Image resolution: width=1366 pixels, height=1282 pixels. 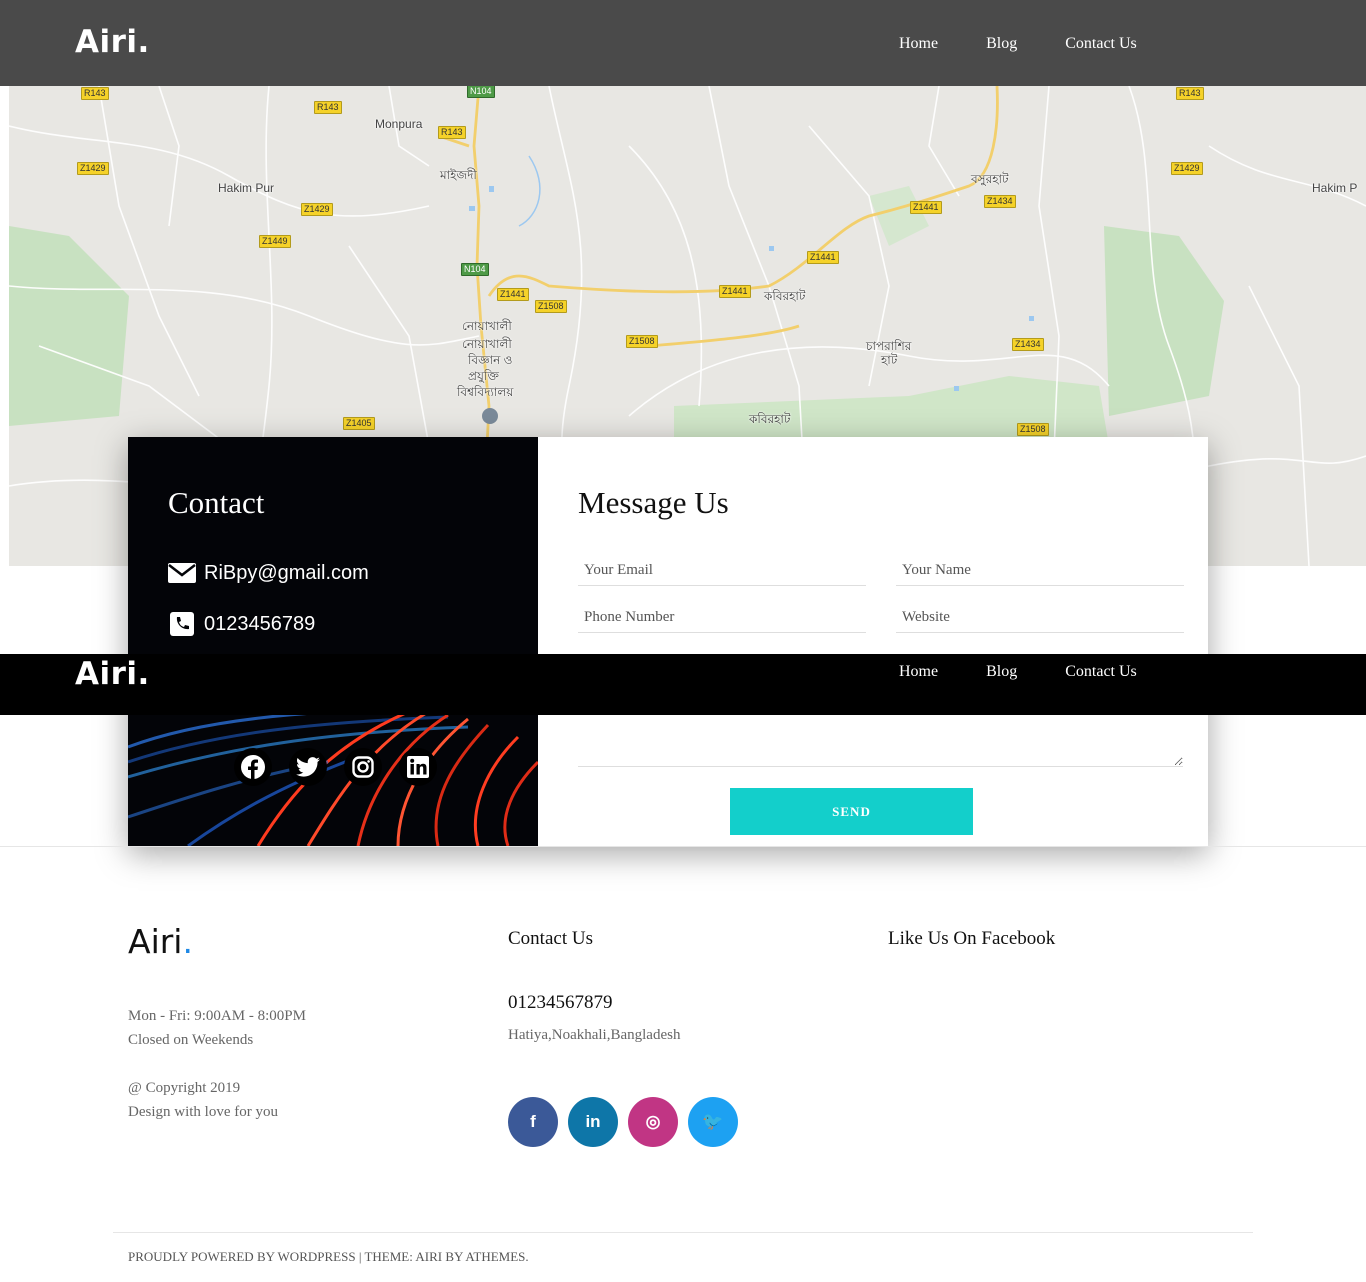 What do you see at coordinates (216, 502) in the screenshot?
I see `contact-title: Contact` at bounding box center [216, 502].